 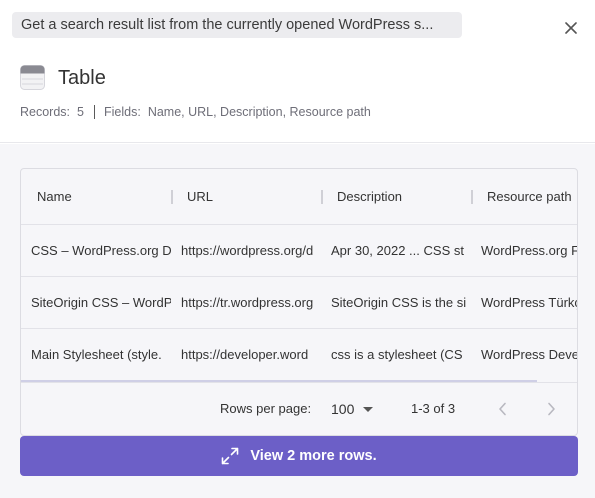 What do you see at coordinates (529, 302) in the screenshot?
I see `cell-resource-path: WordPress Türkçe` at bounding box center [529, 302].